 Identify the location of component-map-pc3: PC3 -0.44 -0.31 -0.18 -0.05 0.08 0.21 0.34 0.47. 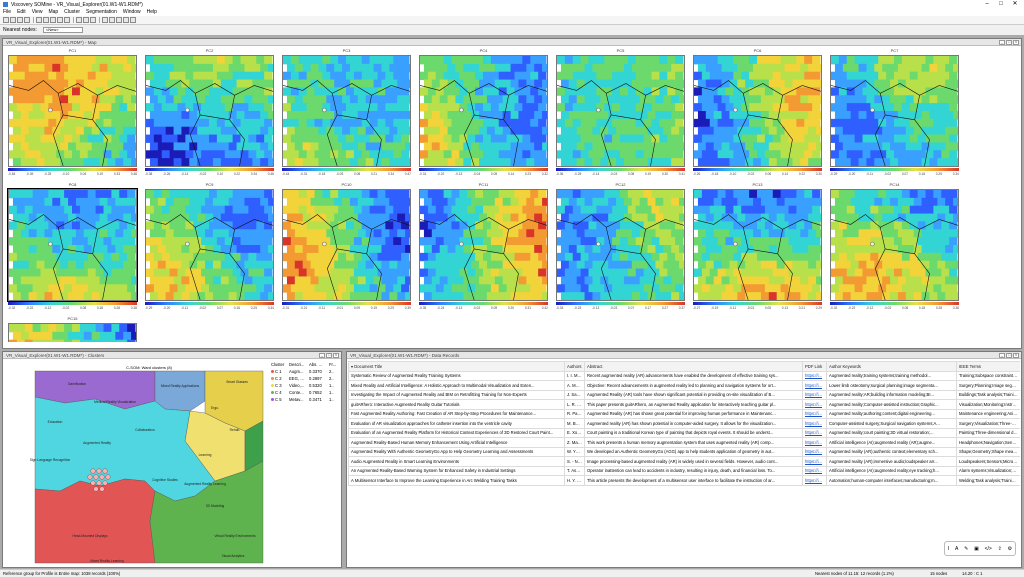
(346, 113).